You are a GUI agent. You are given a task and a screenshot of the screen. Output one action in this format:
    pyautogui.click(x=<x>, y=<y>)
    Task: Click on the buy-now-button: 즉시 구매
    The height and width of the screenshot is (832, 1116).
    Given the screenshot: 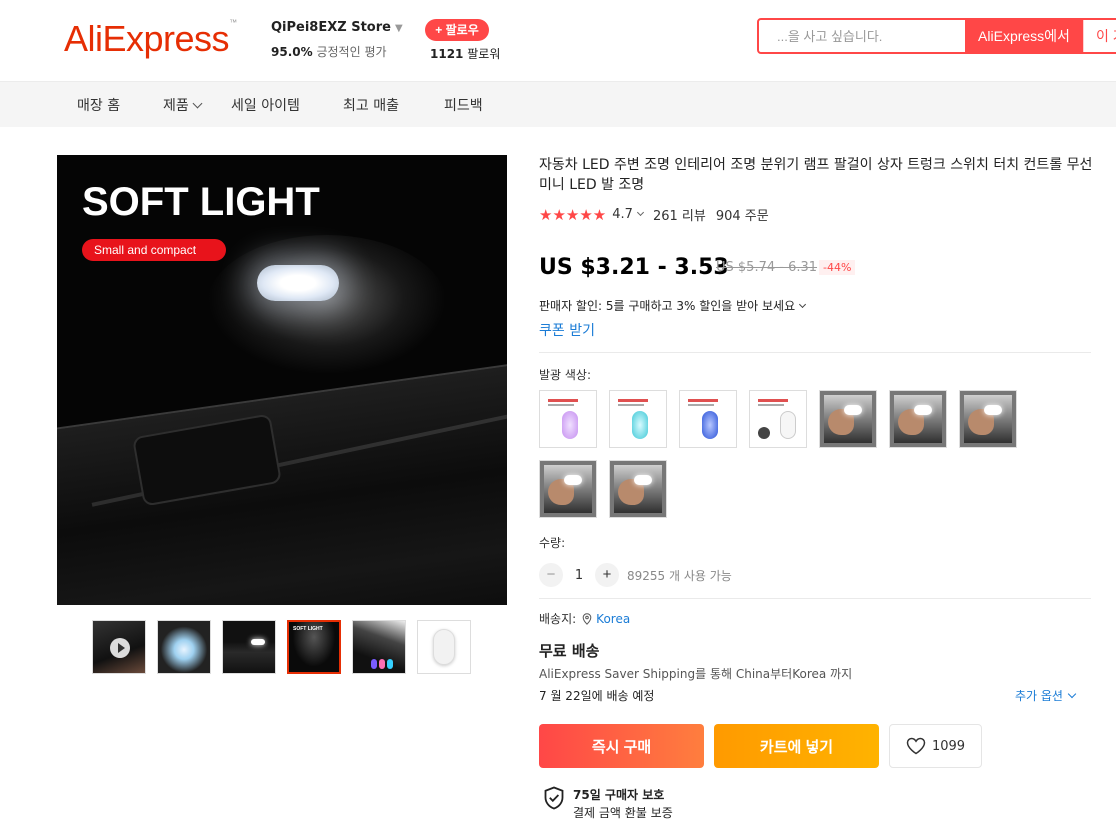 What is the action you would take?
    pyautogui.click(x=621, y=746)
    